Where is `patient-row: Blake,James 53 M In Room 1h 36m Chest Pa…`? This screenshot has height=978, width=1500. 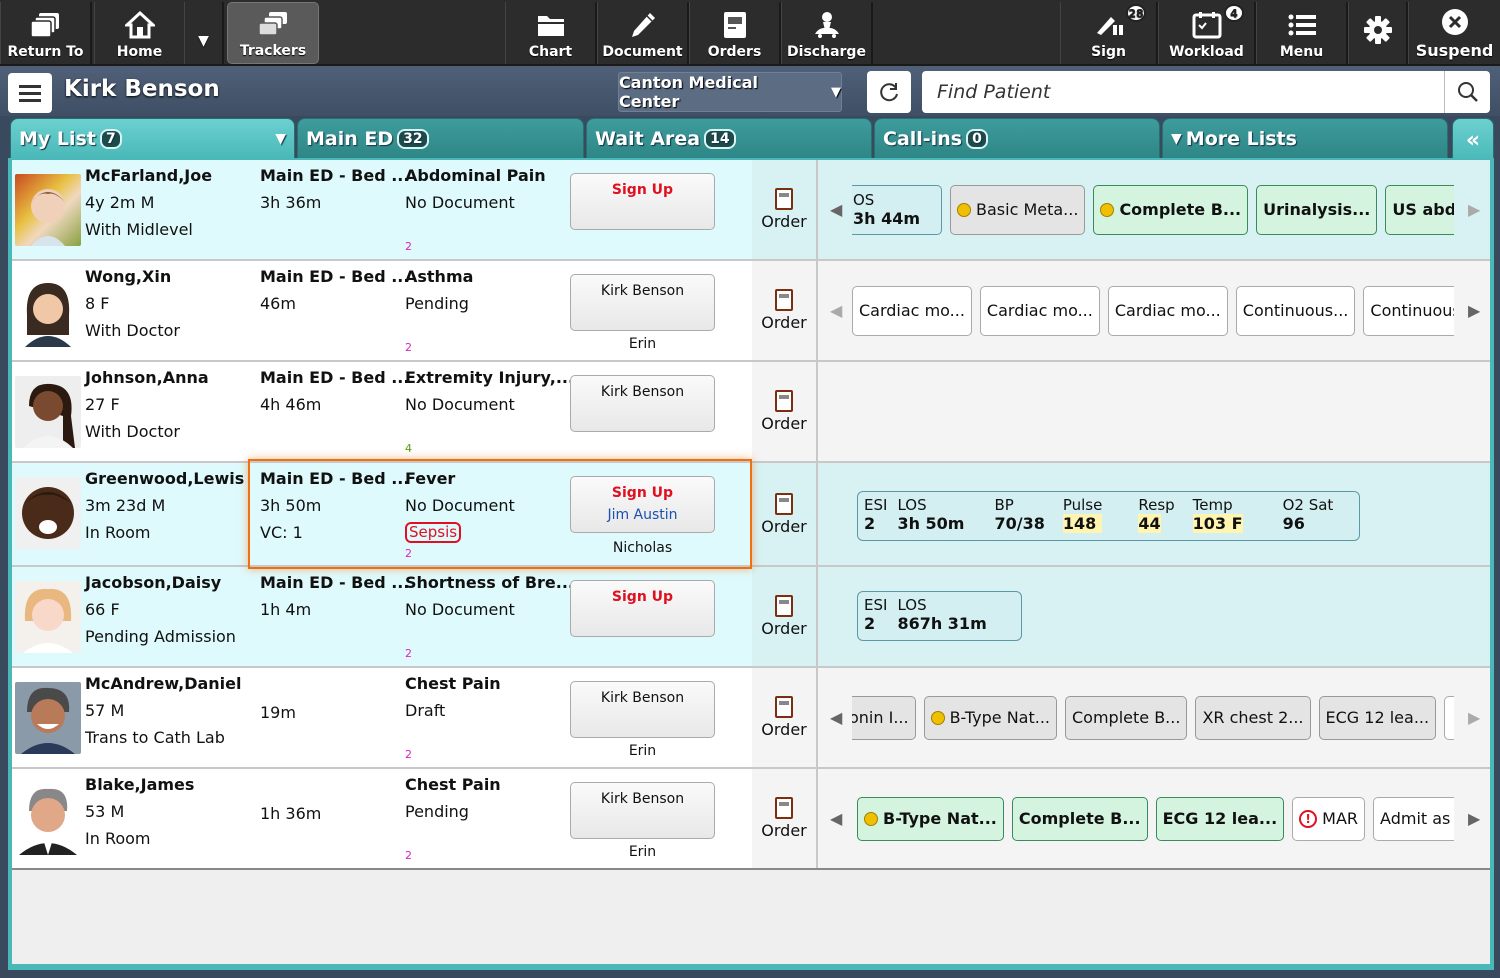
patient-row: Blake,James 53 M In Room 1h 36m Chest Pa… is located at coordinates (751, 819).